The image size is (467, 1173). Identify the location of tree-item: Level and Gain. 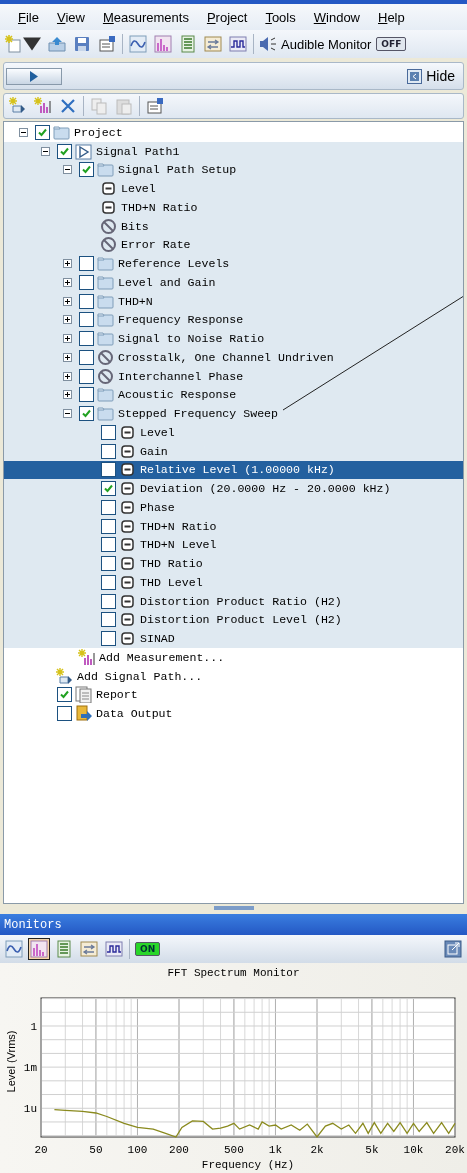
(233, 282).